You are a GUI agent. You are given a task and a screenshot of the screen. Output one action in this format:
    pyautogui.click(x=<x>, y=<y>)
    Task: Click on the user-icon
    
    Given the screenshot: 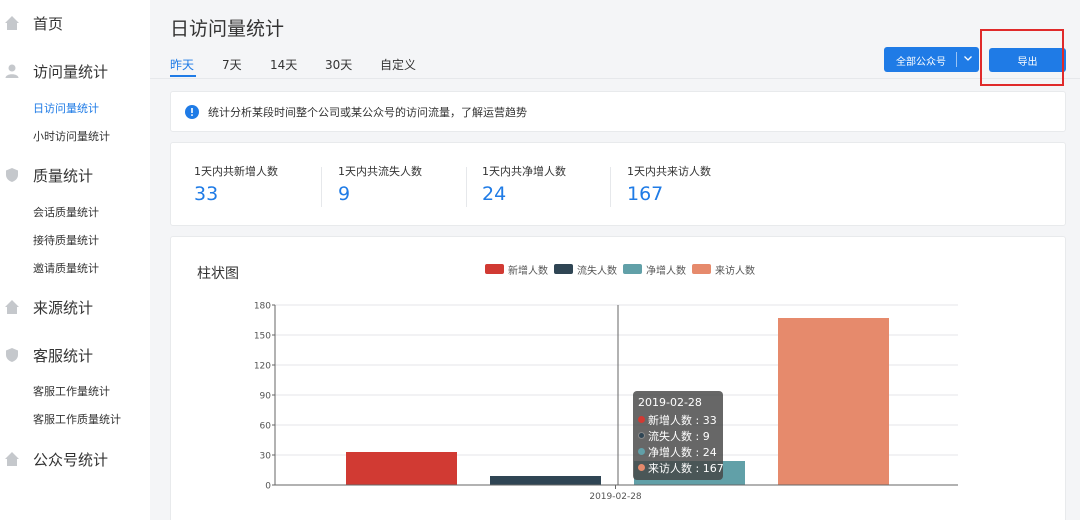 What is the action you would take?
    pyautogui.click(x=12, y=71)
    